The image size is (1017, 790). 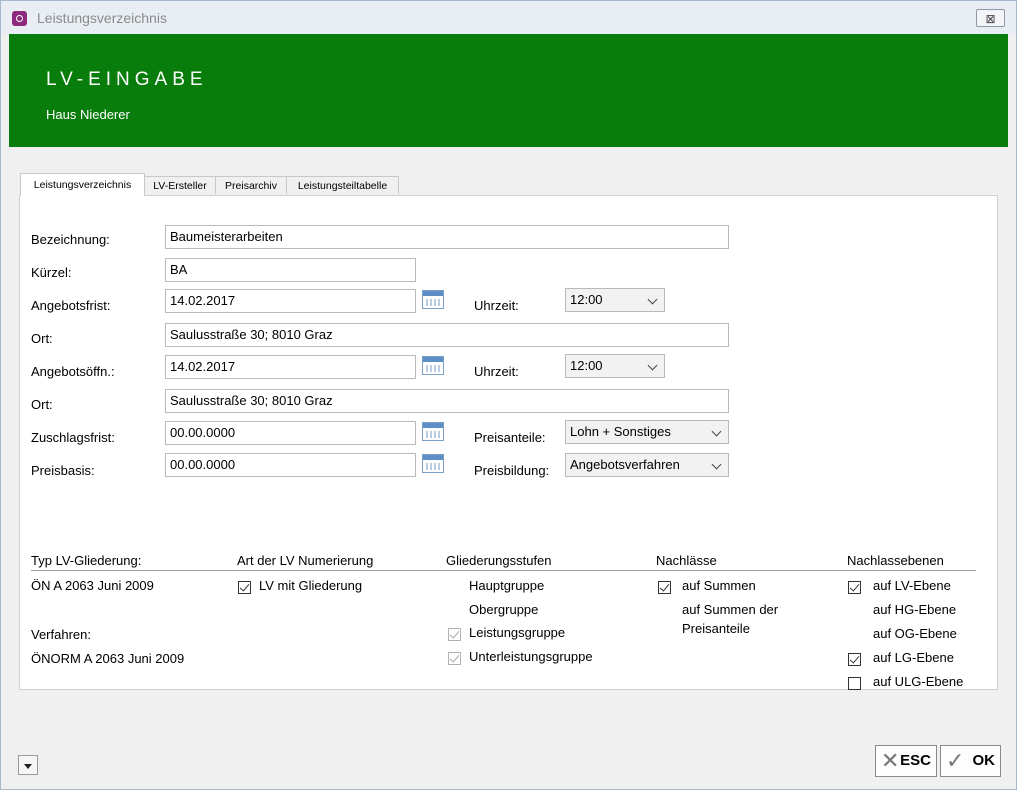 What do you see at coordinates (71, 305) in the screenshot?
I see `angebotsfrist-label: Angebotsfrist:` at bounding box center [71, 305].